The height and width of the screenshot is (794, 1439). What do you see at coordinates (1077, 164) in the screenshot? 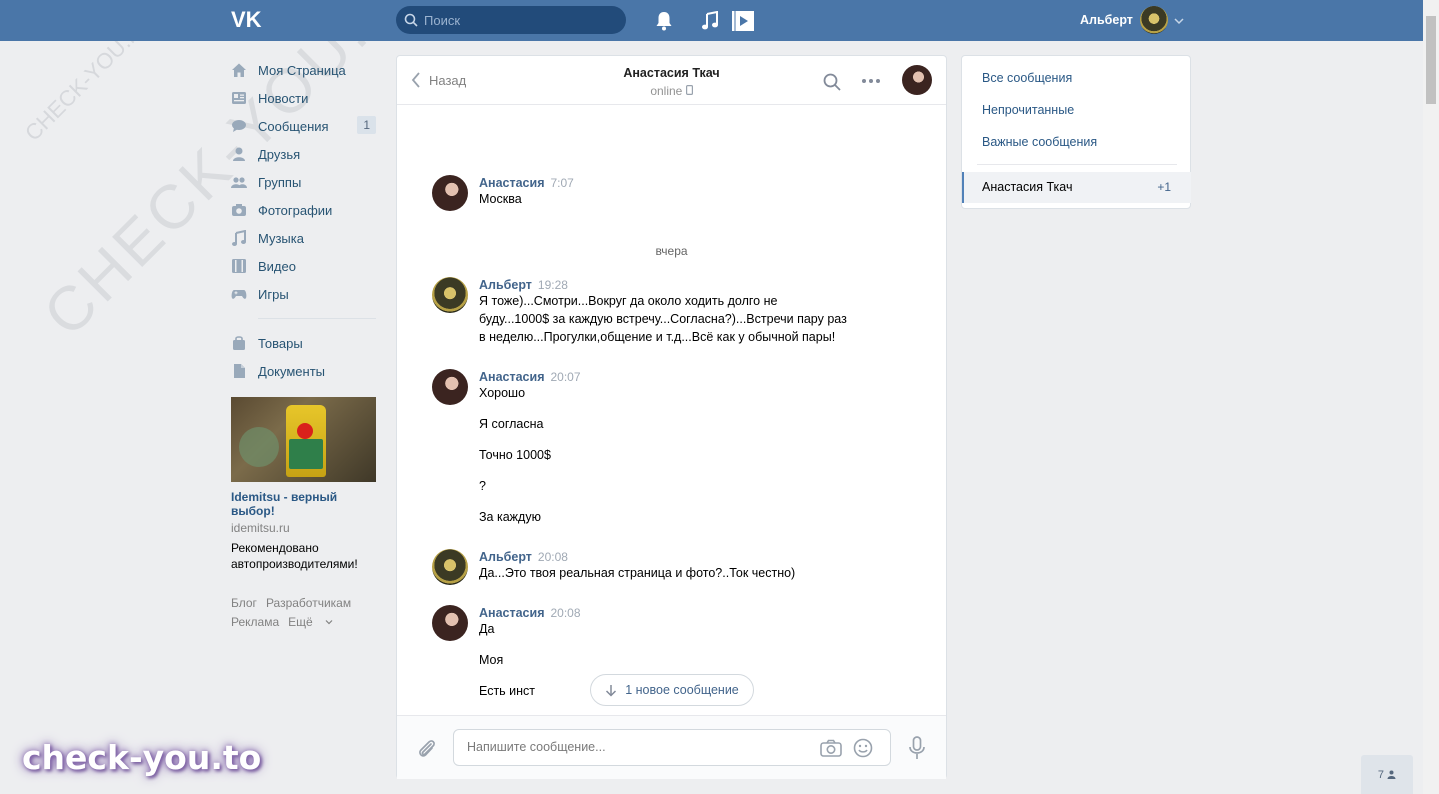
I see `menu-divider` at bounding box center [1077, 164].